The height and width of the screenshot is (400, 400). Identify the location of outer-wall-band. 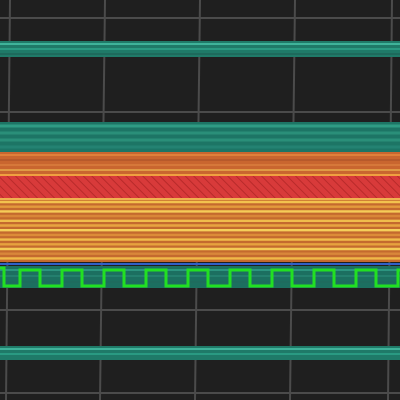
(200, 163).